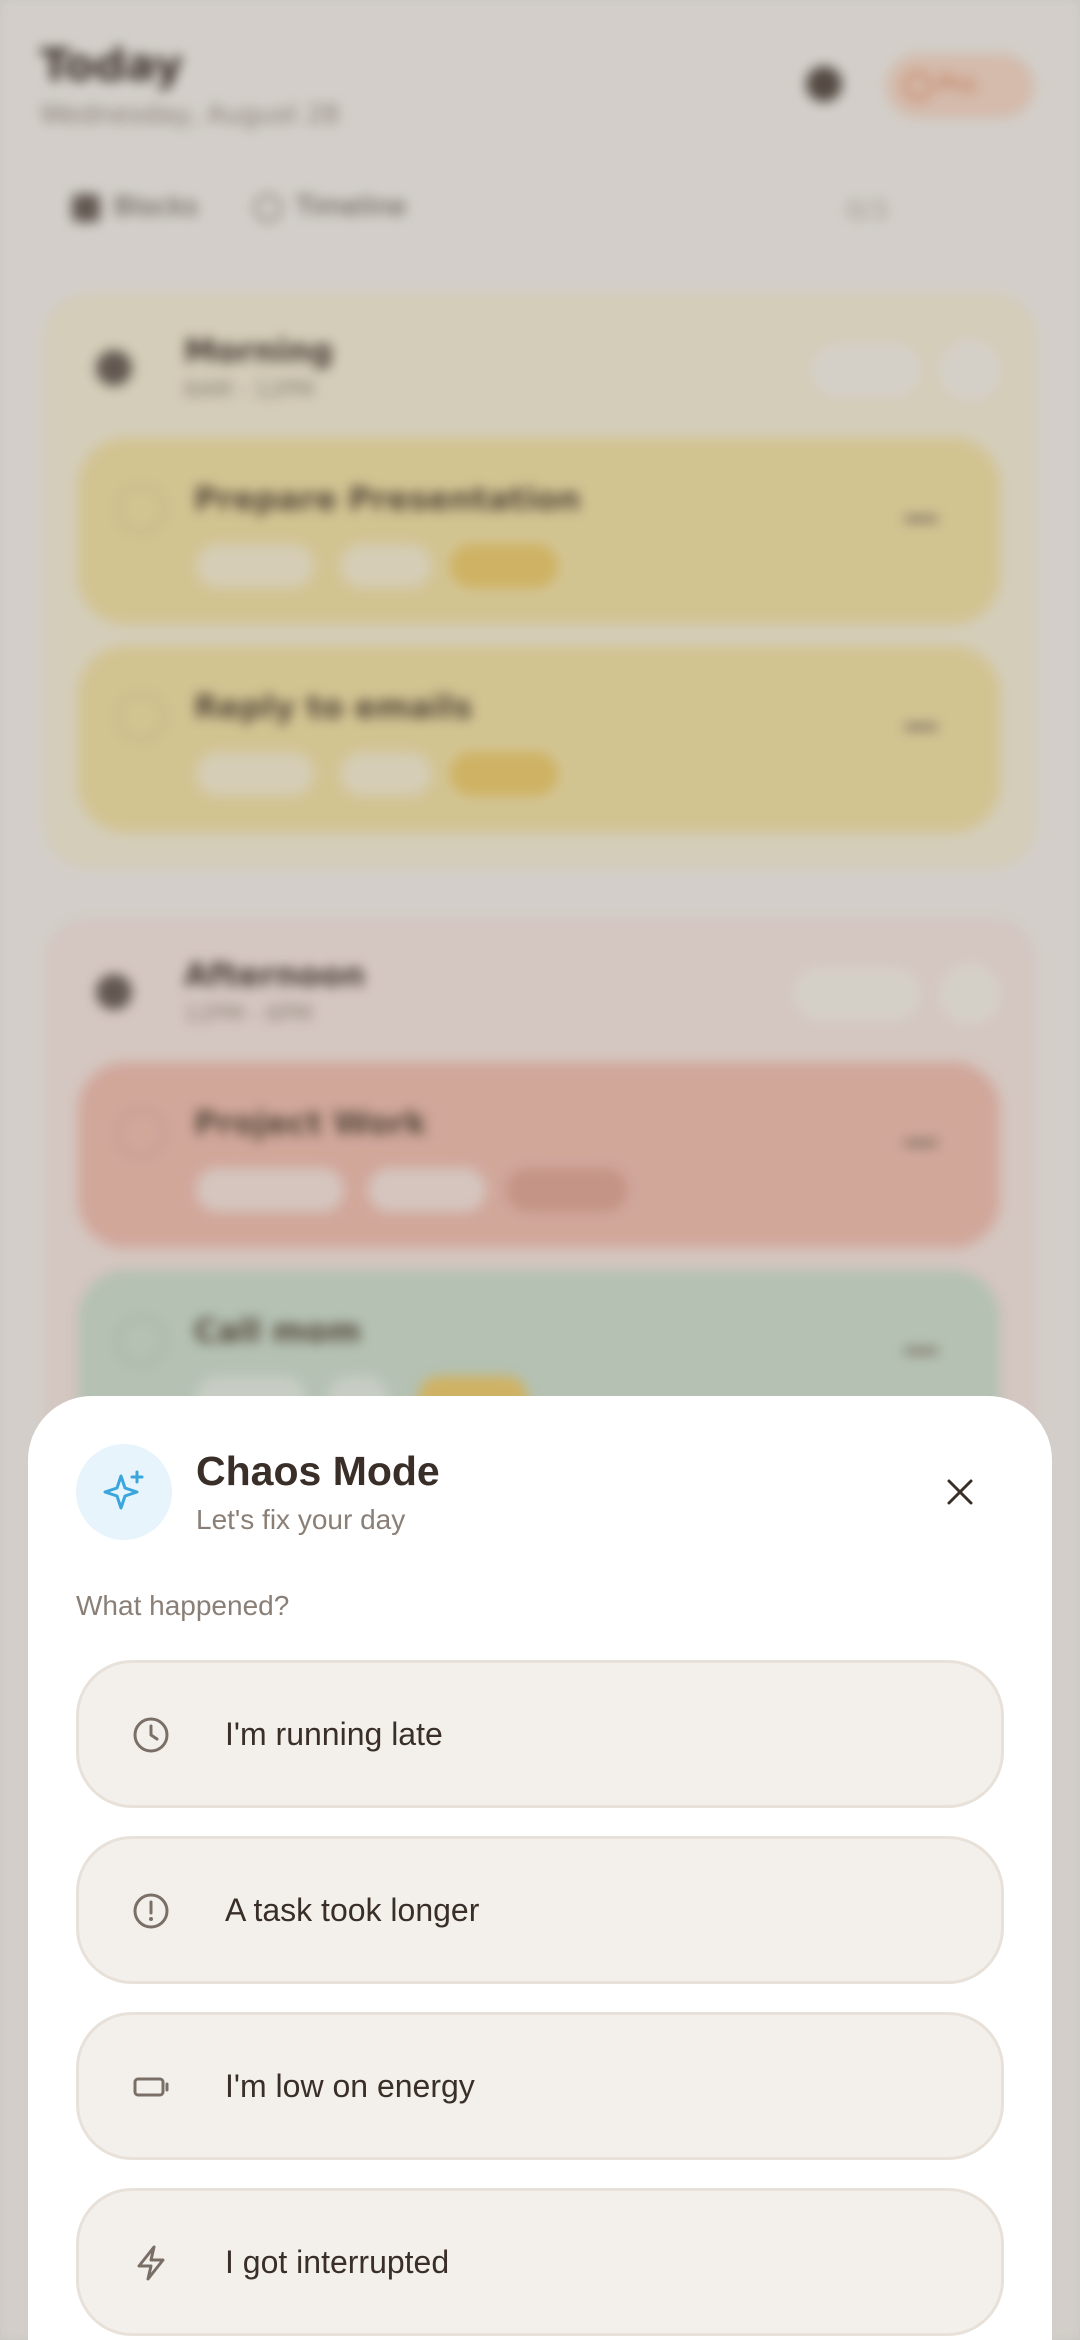  What do you see at coordinates (350, 2086) in the screenshot?
I see `option-label: I'm low on energy` at bounding box center [350, 2086].